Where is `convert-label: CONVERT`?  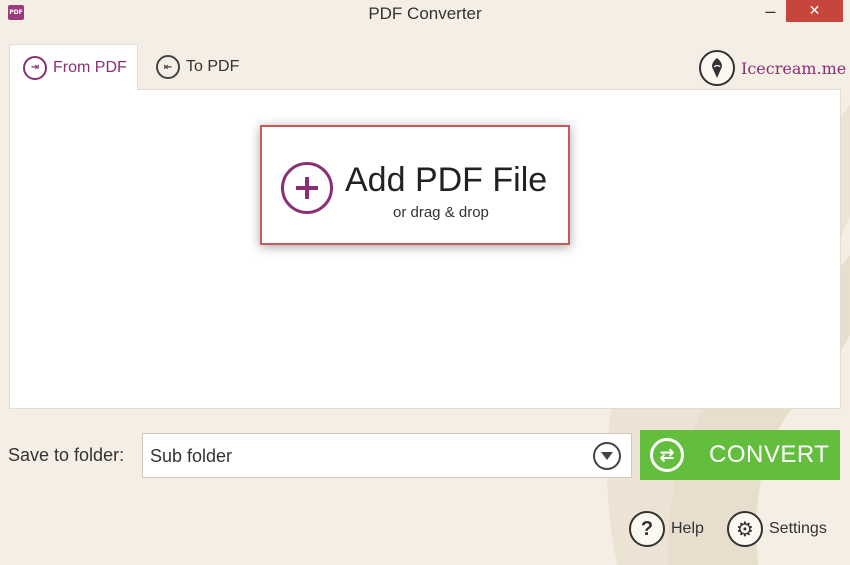 convert-label: CONVERT is located at coordinates (769, 454).